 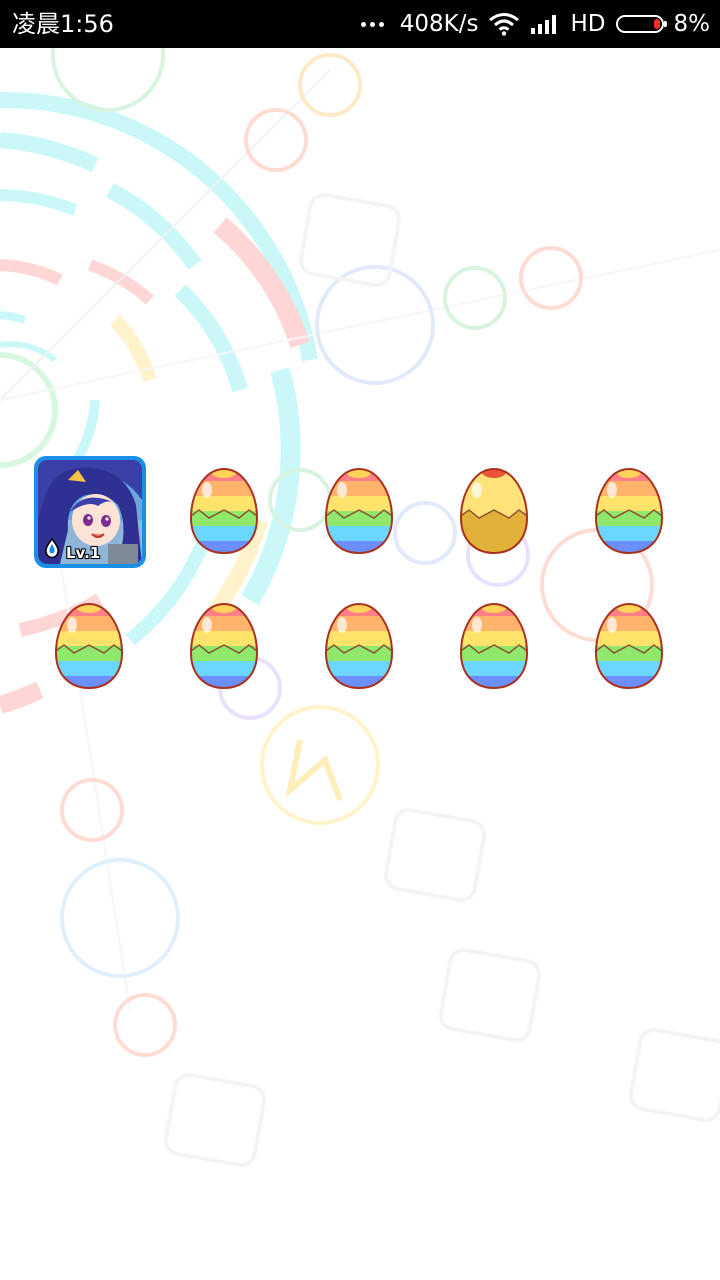 What do you see at coordinates (656, 24) in the screenshot?
I see `battery-level-fill` at bounding box center [656, 24].